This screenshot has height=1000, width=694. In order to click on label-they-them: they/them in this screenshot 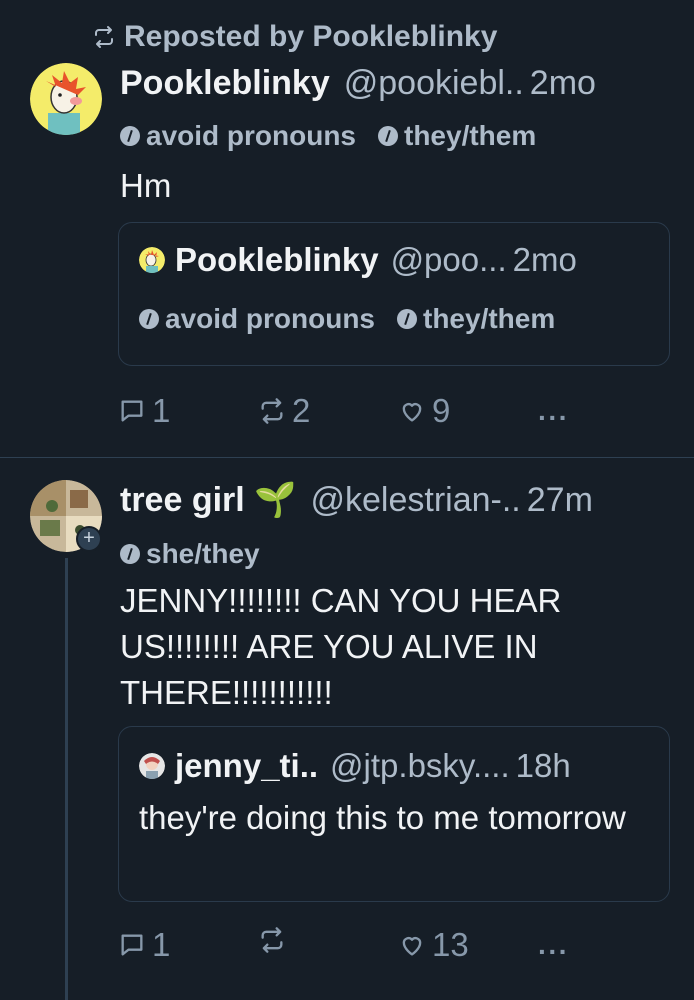, I will do `click(457, 136)`.